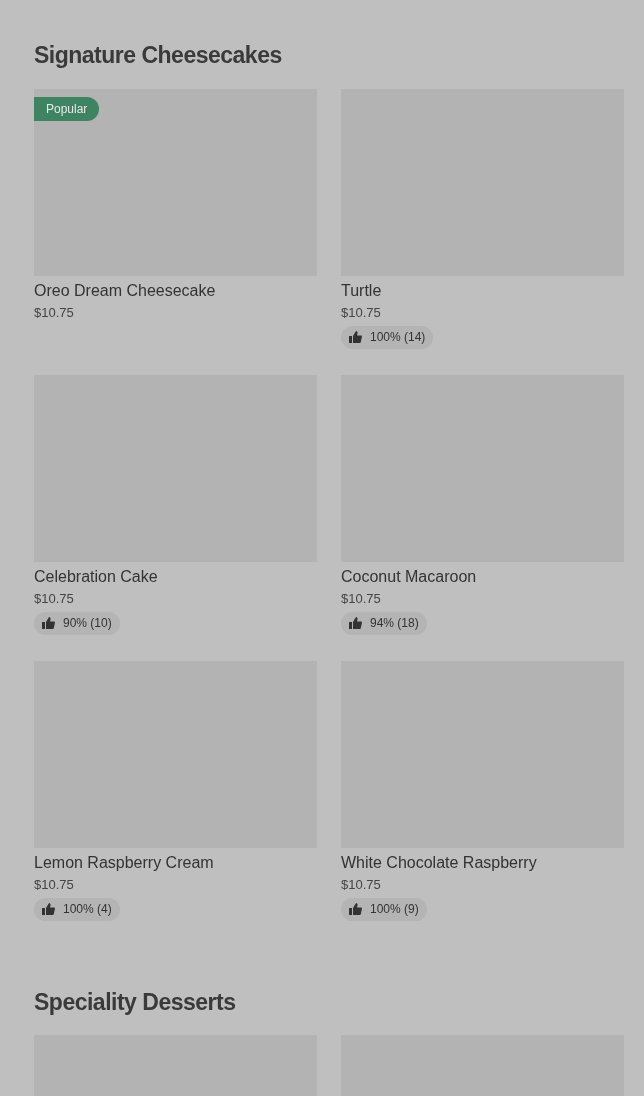 The image size is (644, 1096). I want to click on section-heading: Speciality Desserts, so click(135, 1002).